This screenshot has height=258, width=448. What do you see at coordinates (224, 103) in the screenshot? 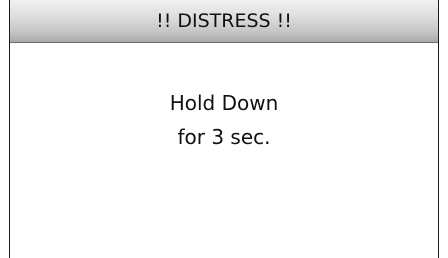
I see `instruction-line-1: Hold Down` at bounding box center [224, 103].